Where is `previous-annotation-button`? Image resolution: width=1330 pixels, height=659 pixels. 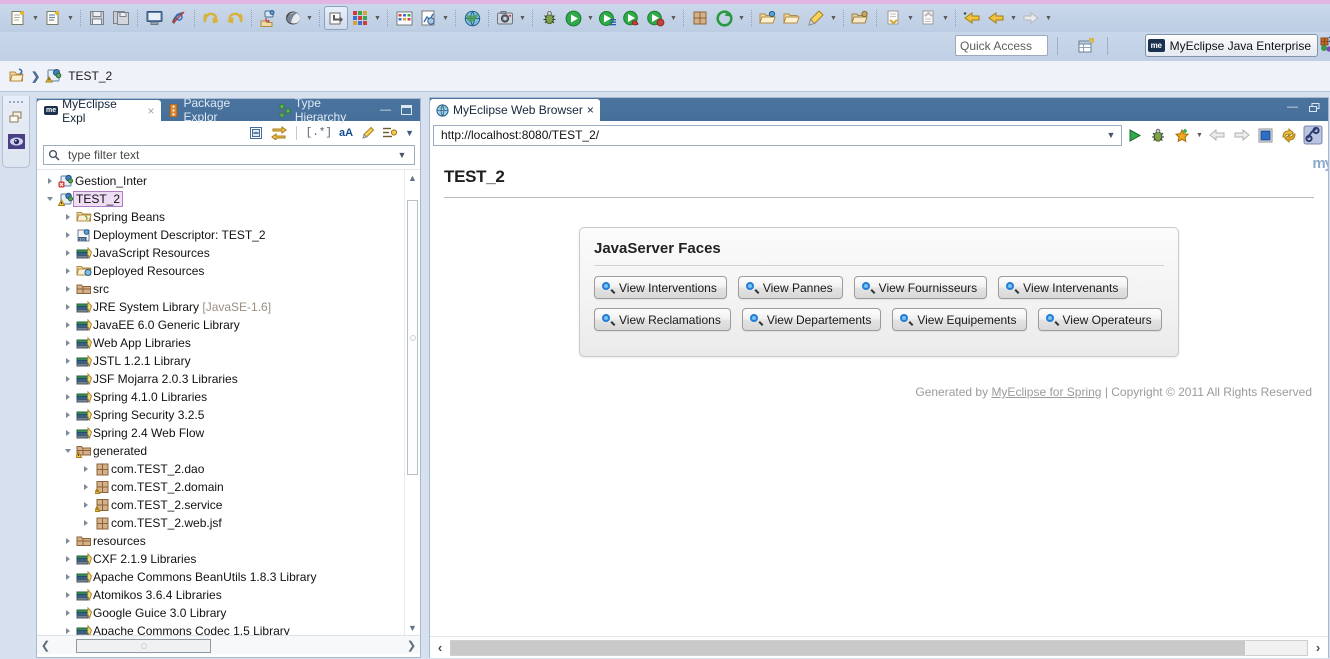
previous-annotation-button is located at coordinates (928, 18).